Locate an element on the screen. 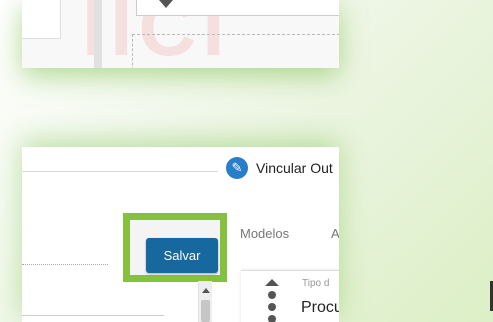  dotted-separator is located at coordinates (65, 264).